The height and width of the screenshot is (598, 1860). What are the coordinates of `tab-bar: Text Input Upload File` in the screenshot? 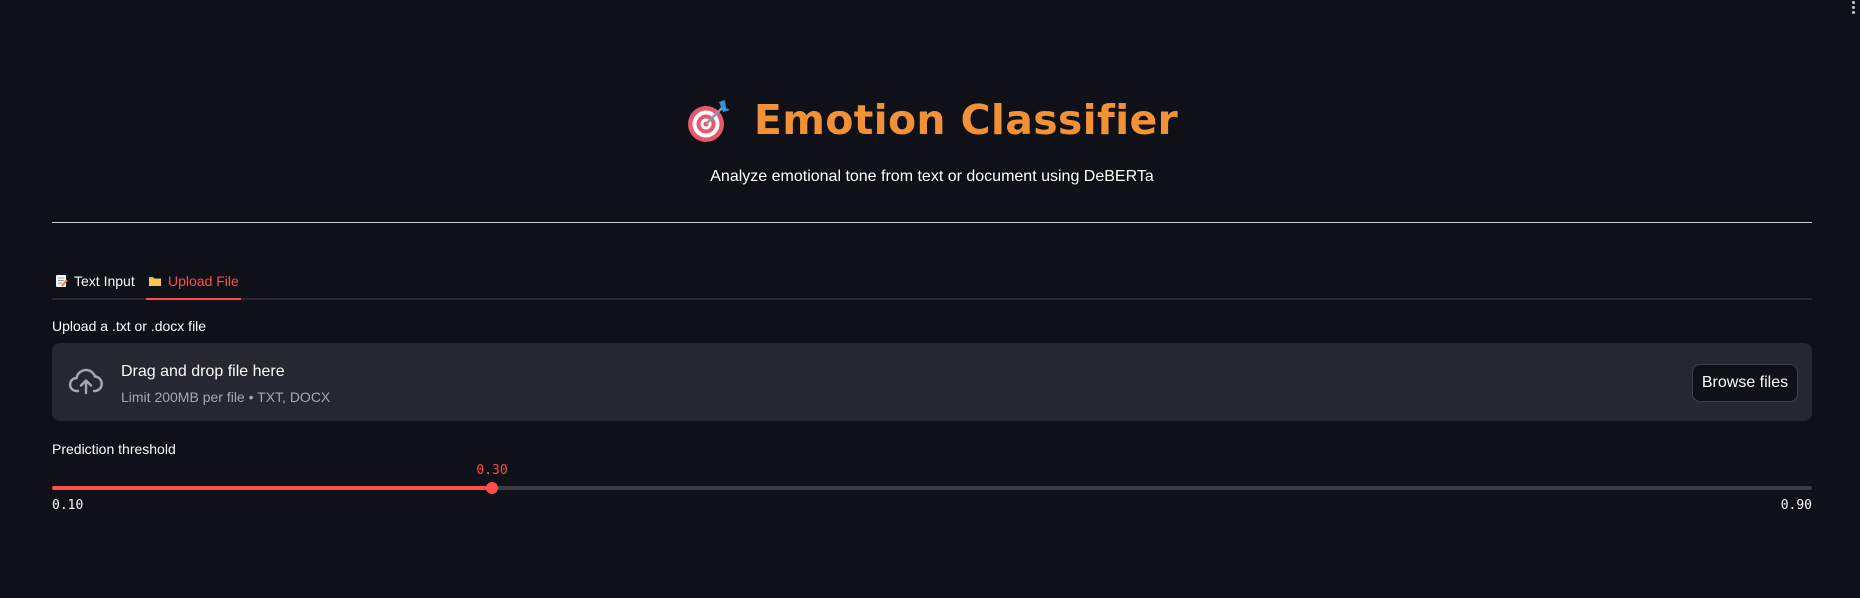 It's located at (932, 282).